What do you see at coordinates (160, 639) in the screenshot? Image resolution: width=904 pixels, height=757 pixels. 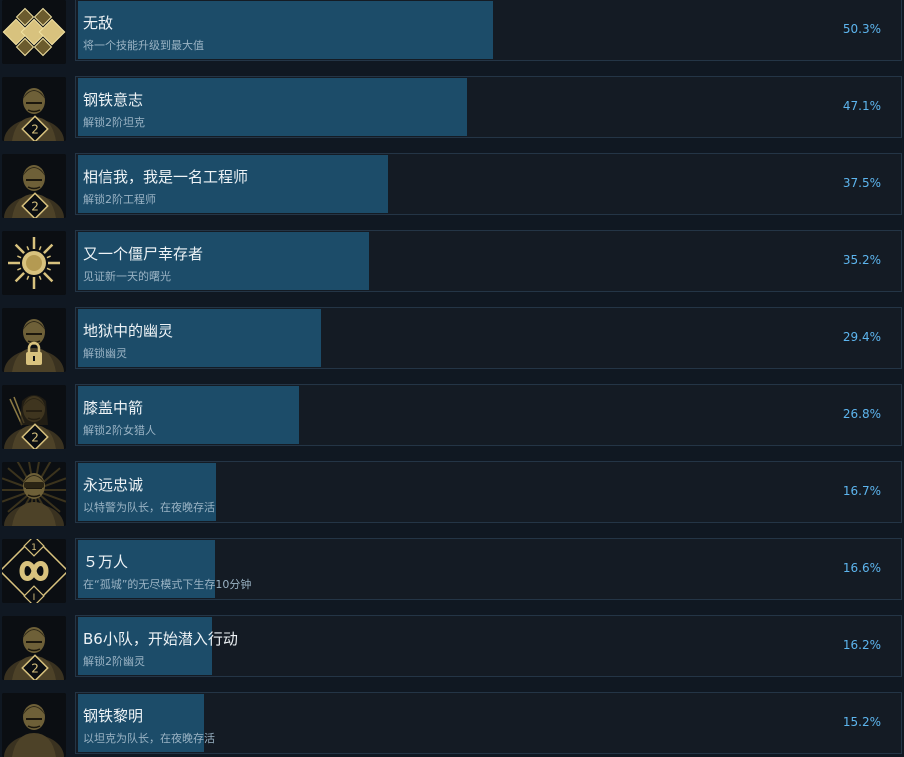 I see `achievement-title: B6小队，开始潜入行动` at bounding box center [160, 639].